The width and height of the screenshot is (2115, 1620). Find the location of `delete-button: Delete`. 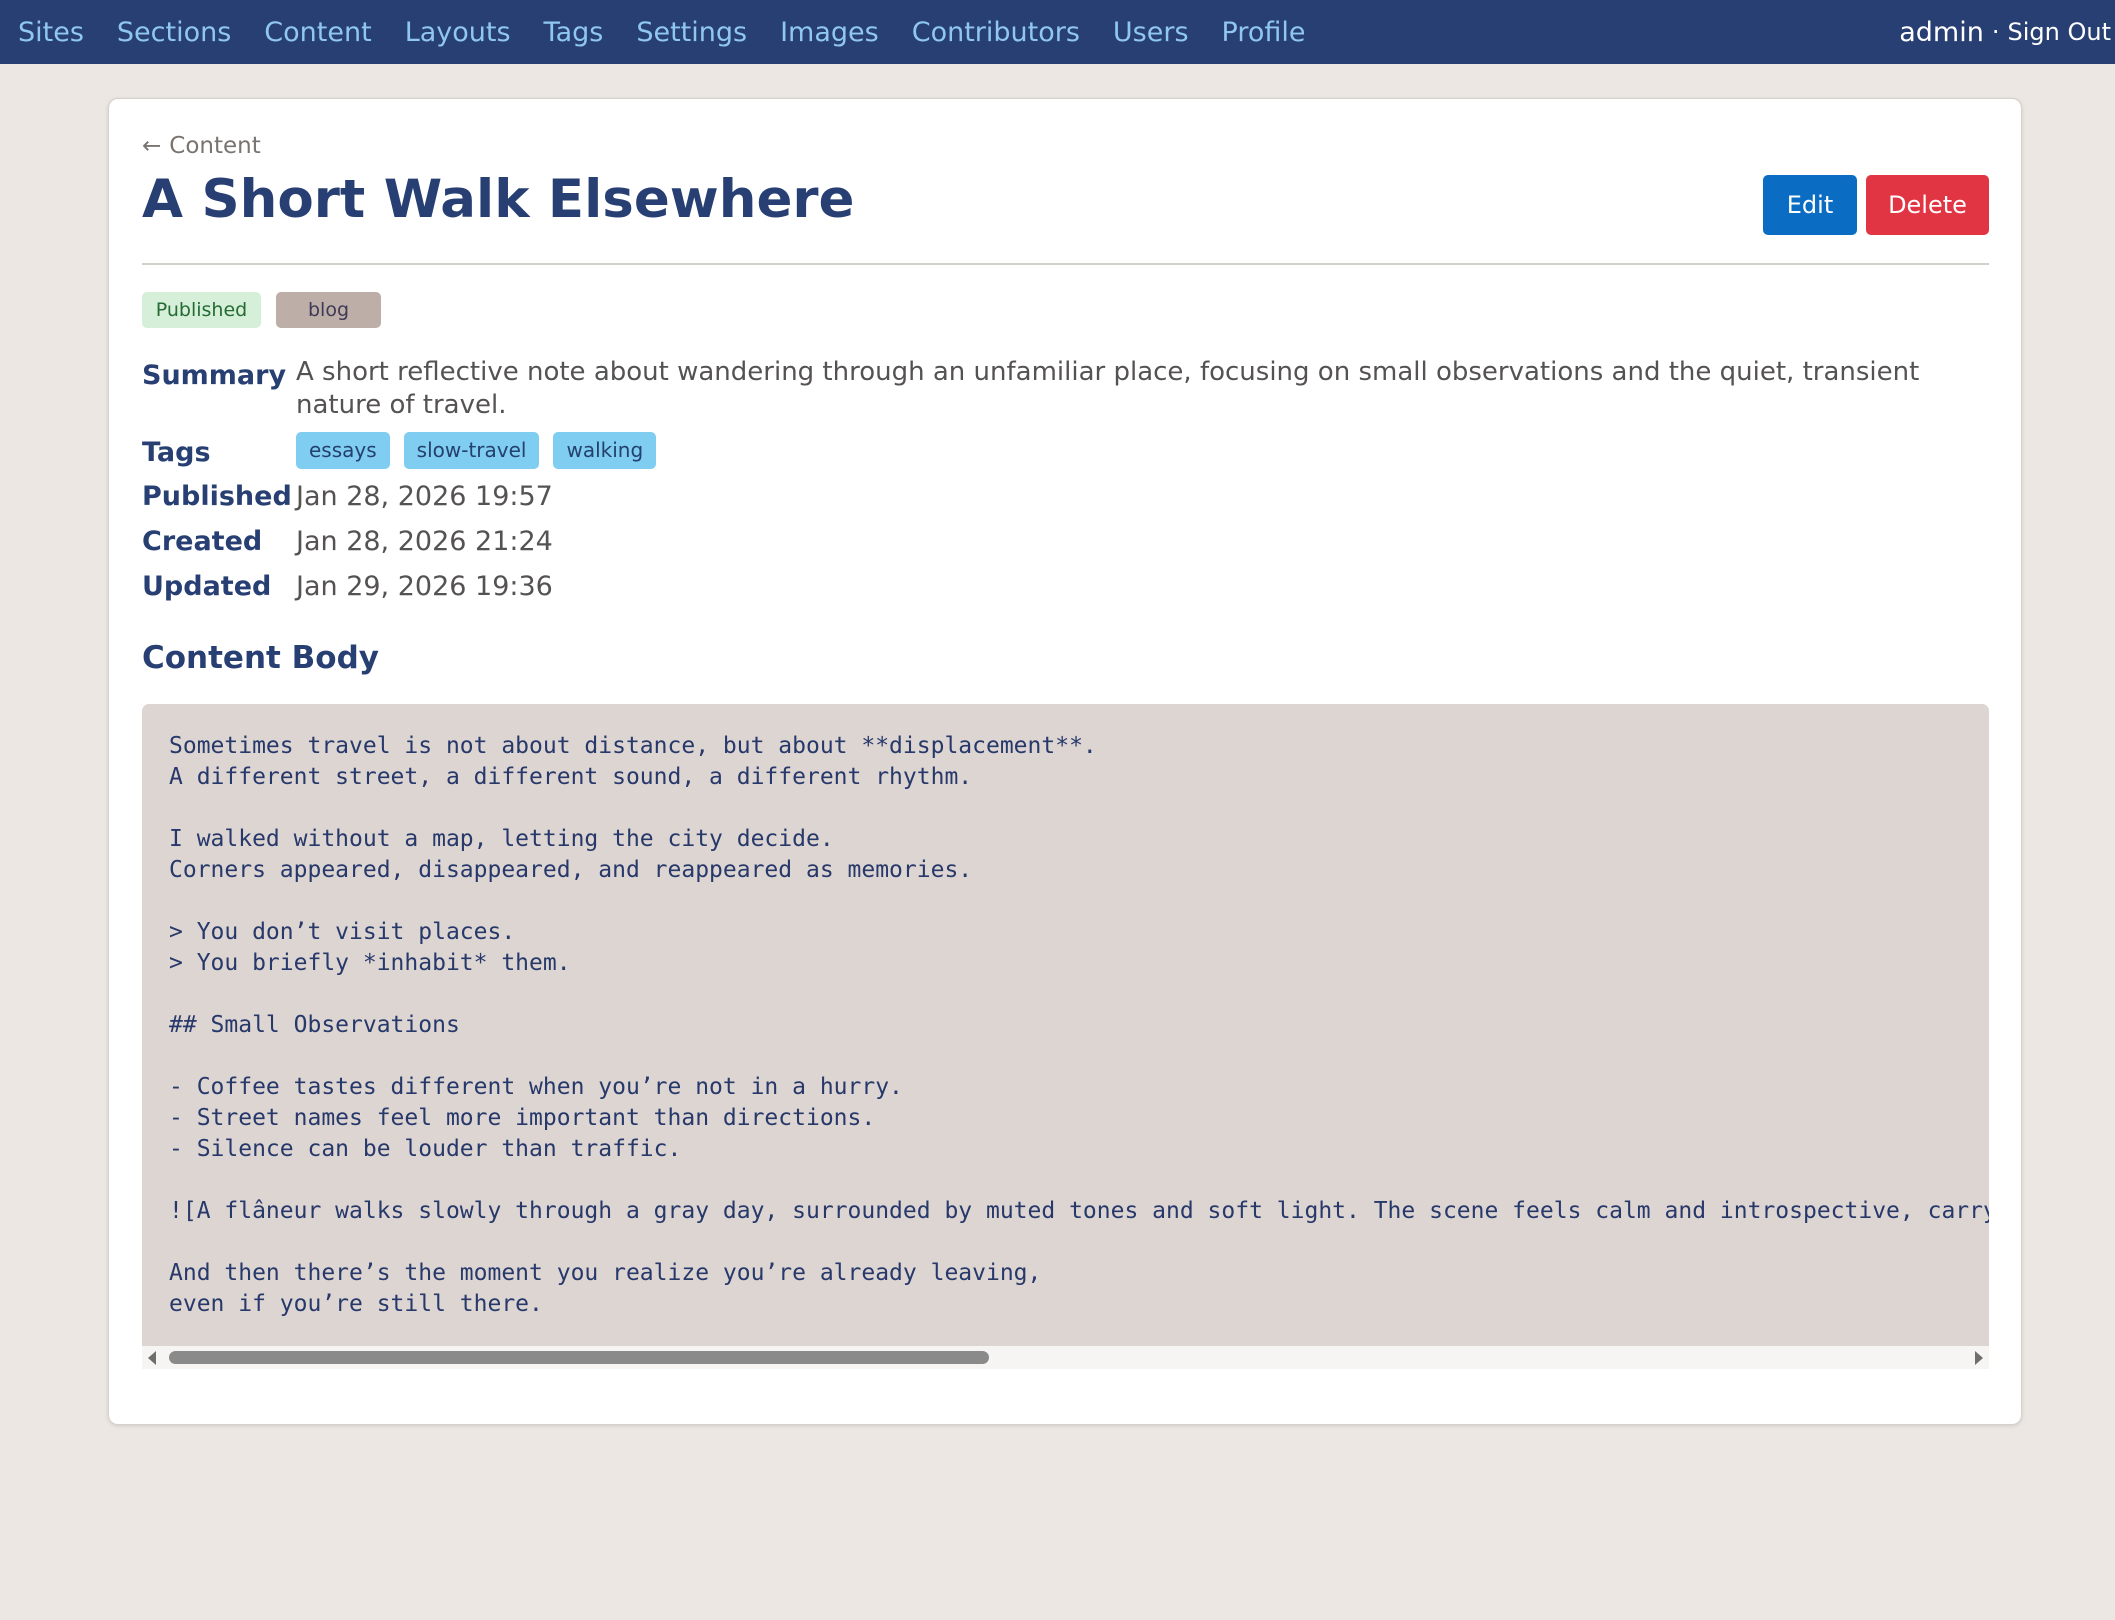

delete-button: Delete is located at coordinates (1927, 205).